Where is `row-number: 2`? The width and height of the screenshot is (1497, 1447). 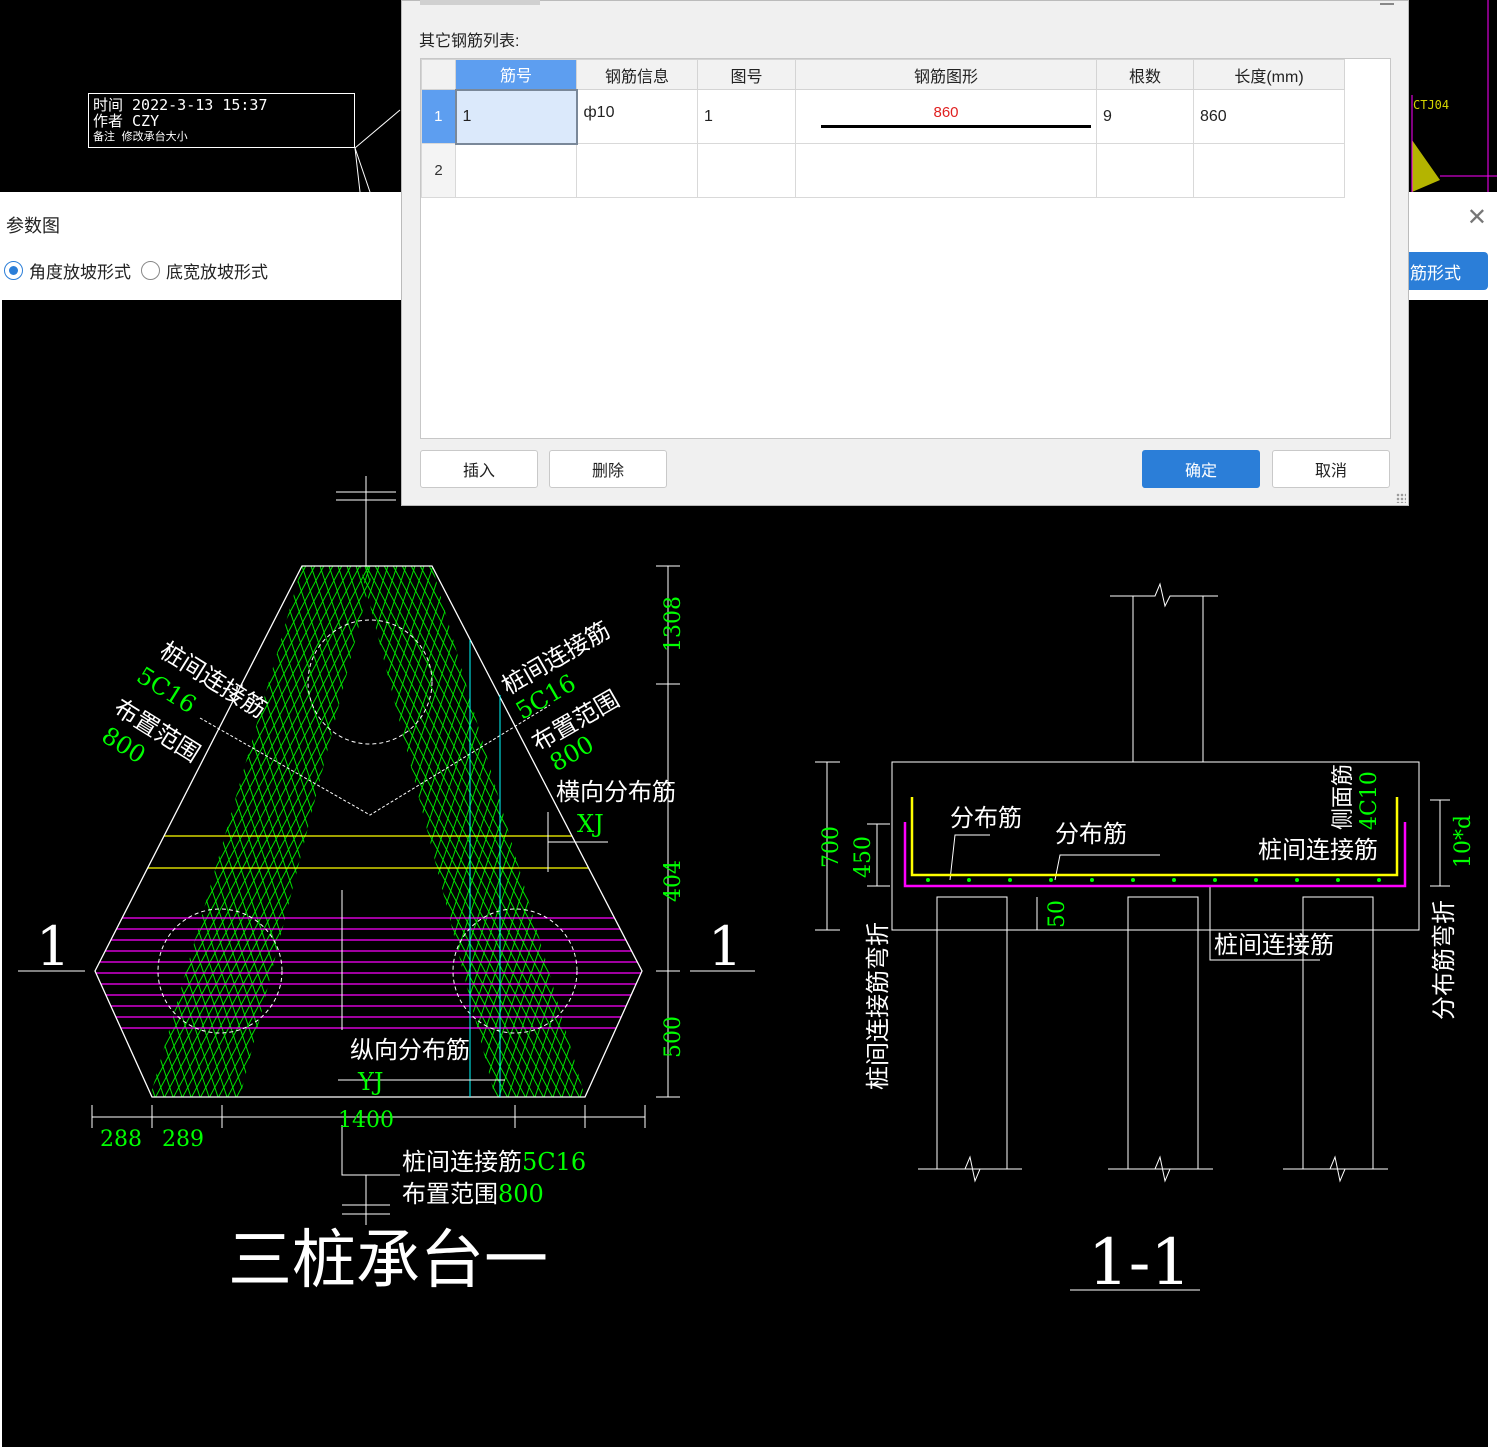
row-number: 2 is located at coordinates (438, 170).